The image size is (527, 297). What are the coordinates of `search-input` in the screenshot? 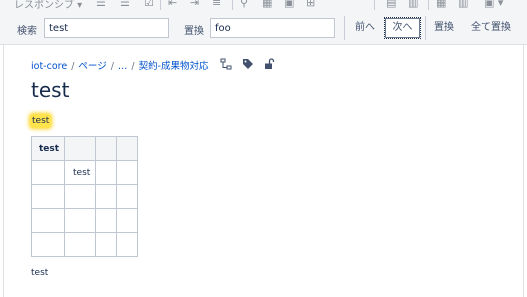 It's located at (106, 28).